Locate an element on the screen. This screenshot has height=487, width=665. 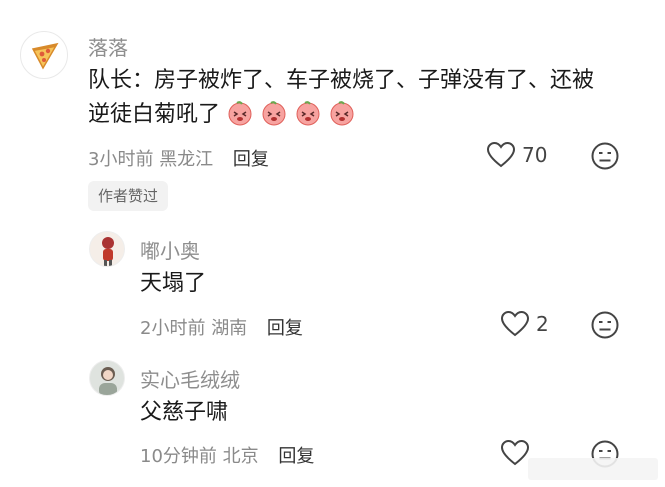
pizza-icon is located at coordinates (45, 56).